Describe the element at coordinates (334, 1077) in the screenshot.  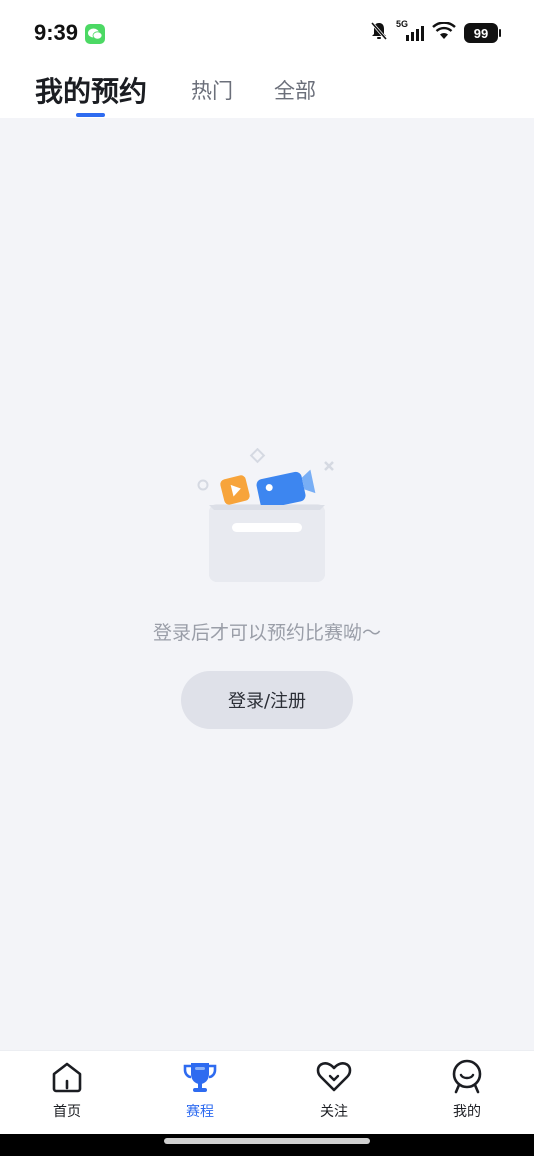
I see `heart-icon` at that location.